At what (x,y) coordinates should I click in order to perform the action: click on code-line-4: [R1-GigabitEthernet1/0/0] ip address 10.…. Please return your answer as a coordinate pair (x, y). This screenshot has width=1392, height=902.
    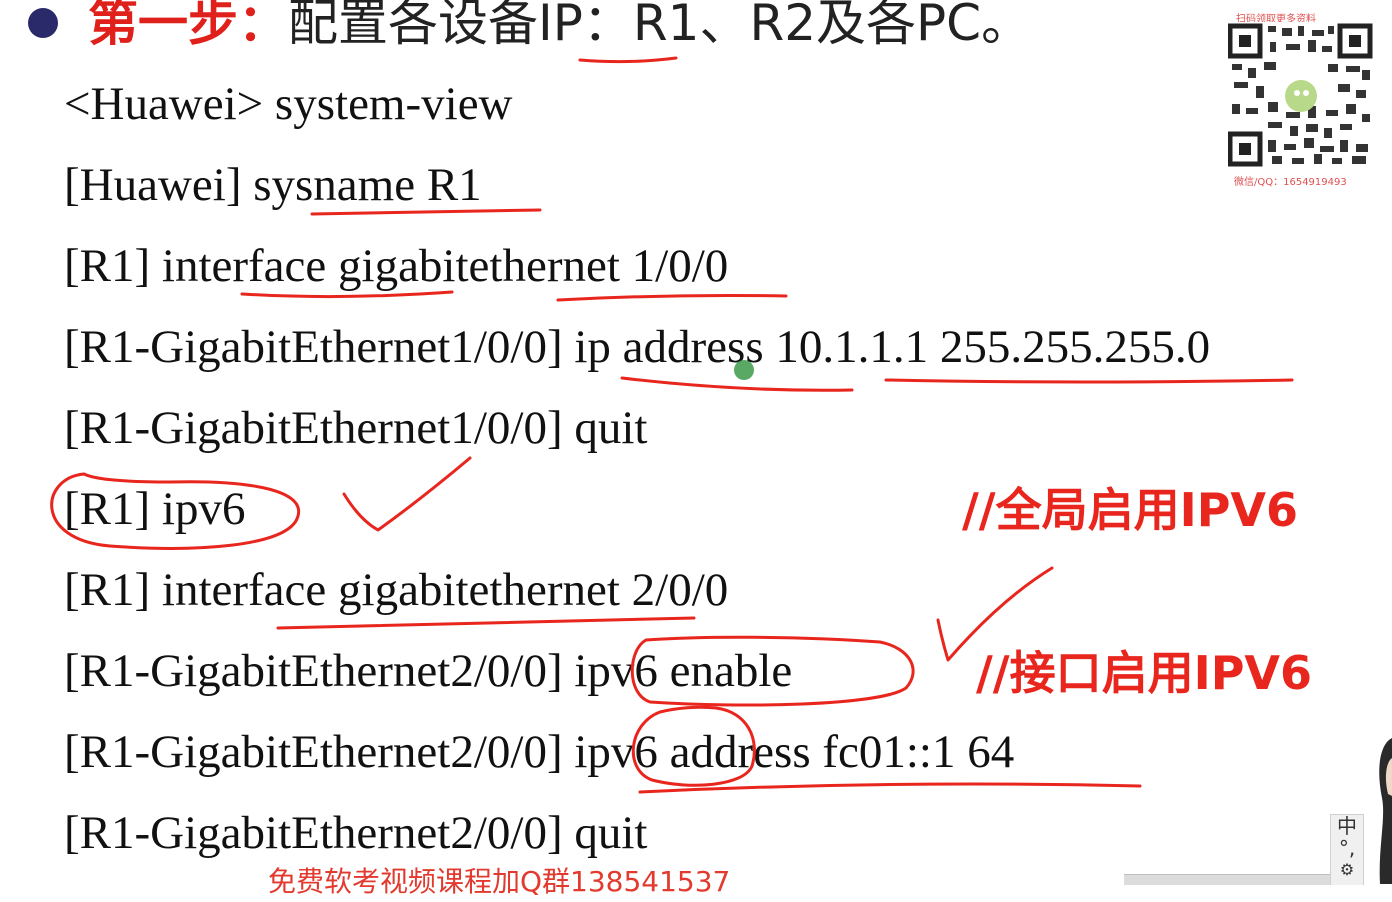
    Looking at the image, I should click on (637, 347).